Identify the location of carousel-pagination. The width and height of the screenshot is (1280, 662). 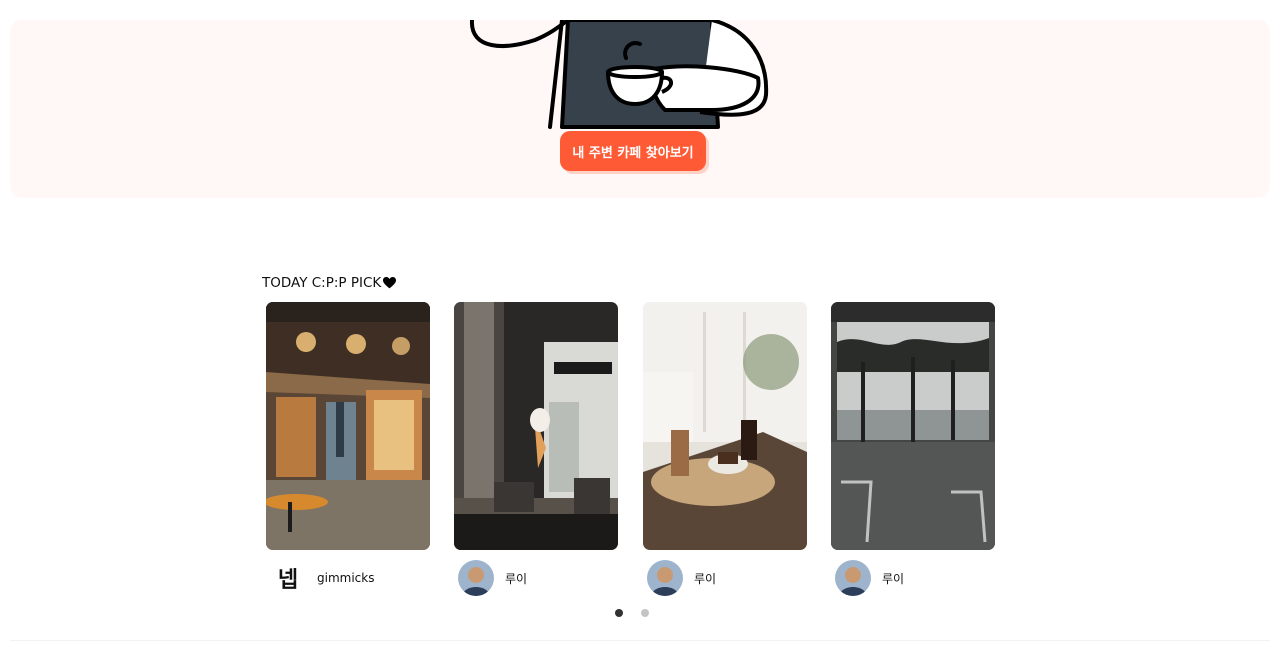
(632, 613).